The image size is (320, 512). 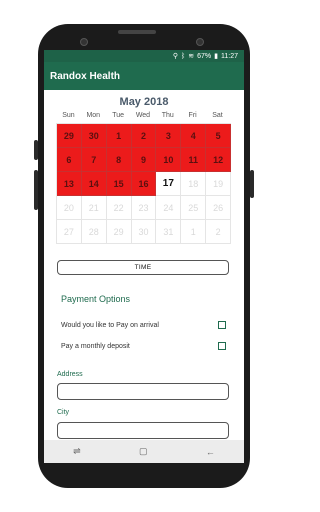 I want to click on calendar-day: 23, so click(x=144, y=208).